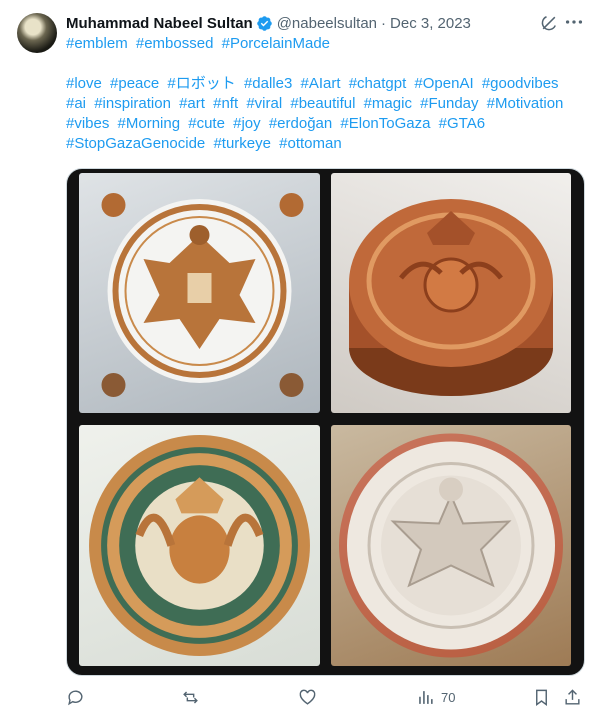 This screenshot has width=599, height=719. Describe the element at coordinates (549, 23) in the screenshot. I see `grok-icon` at that location.